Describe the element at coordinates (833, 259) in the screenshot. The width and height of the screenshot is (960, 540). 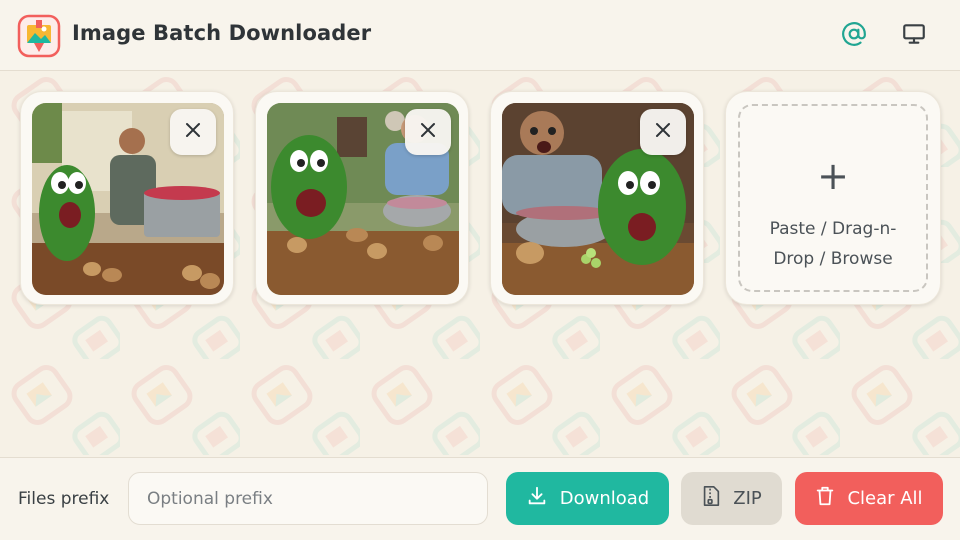
I see `dropzone-label-line2: Drop / Browse` at that location.